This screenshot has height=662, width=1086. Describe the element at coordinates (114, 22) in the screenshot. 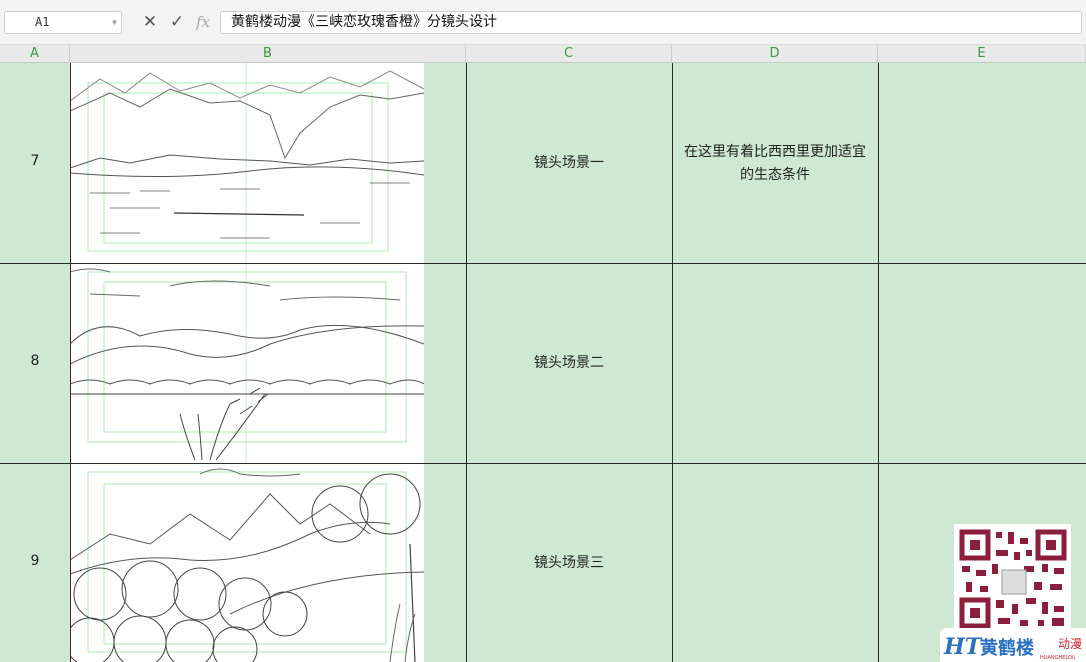

I see `chevron-down-icon: ▼` at that location.